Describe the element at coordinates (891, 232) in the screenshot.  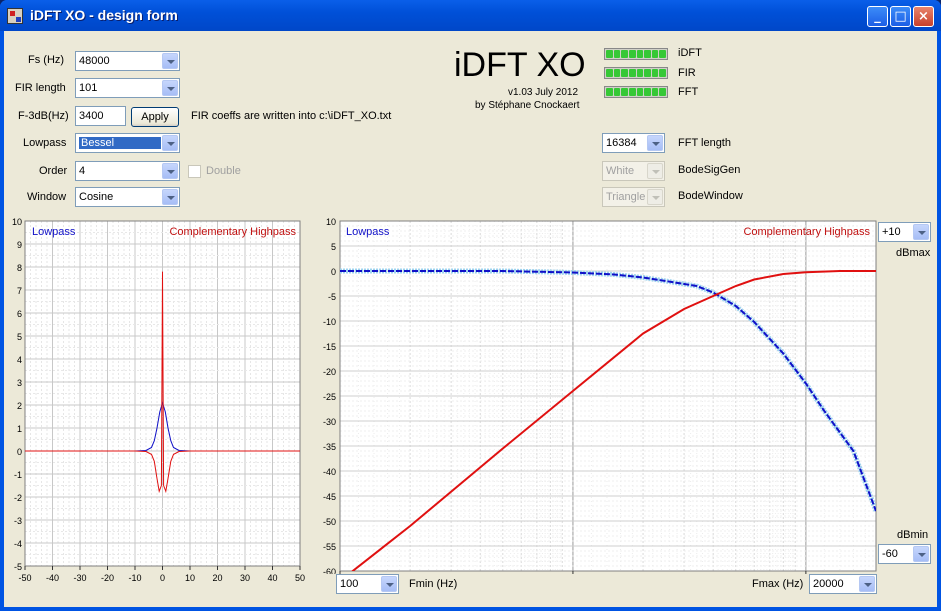
I see `dbmax-value: +10` at that location.